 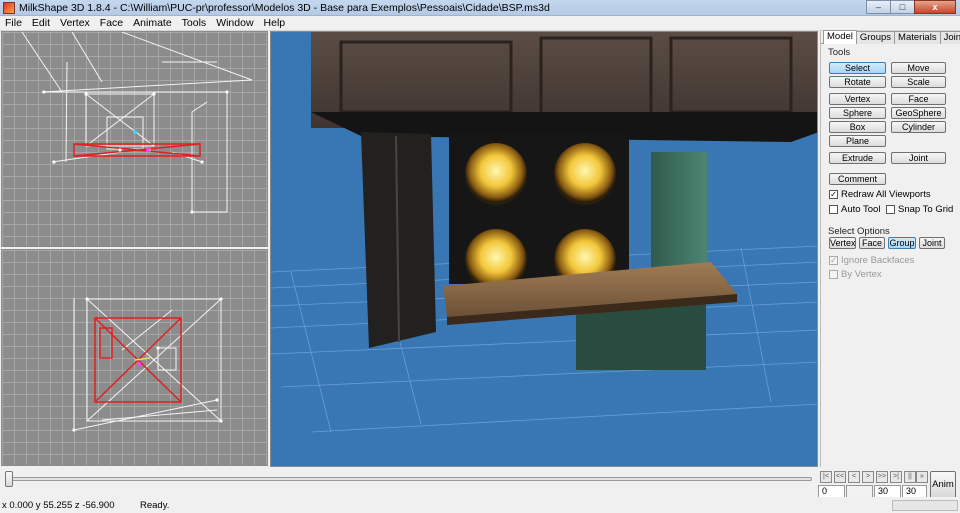 I want to click on panel-tabs: Model Groups Materials Joints, so click(x=890, y=37).